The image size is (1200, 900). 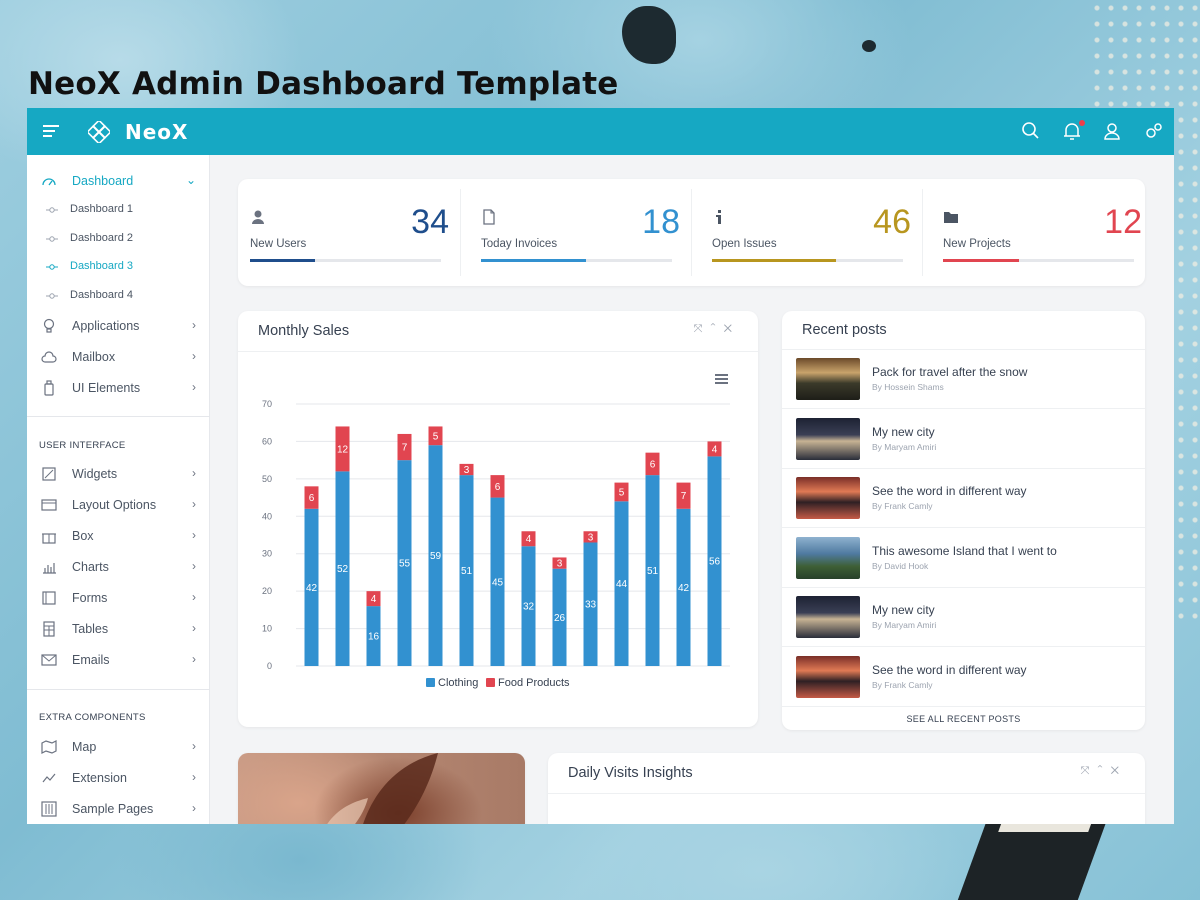 I want to click on sidebar-subitem-dashboard-2: Dashboard 2, so click(x=118, y=239).